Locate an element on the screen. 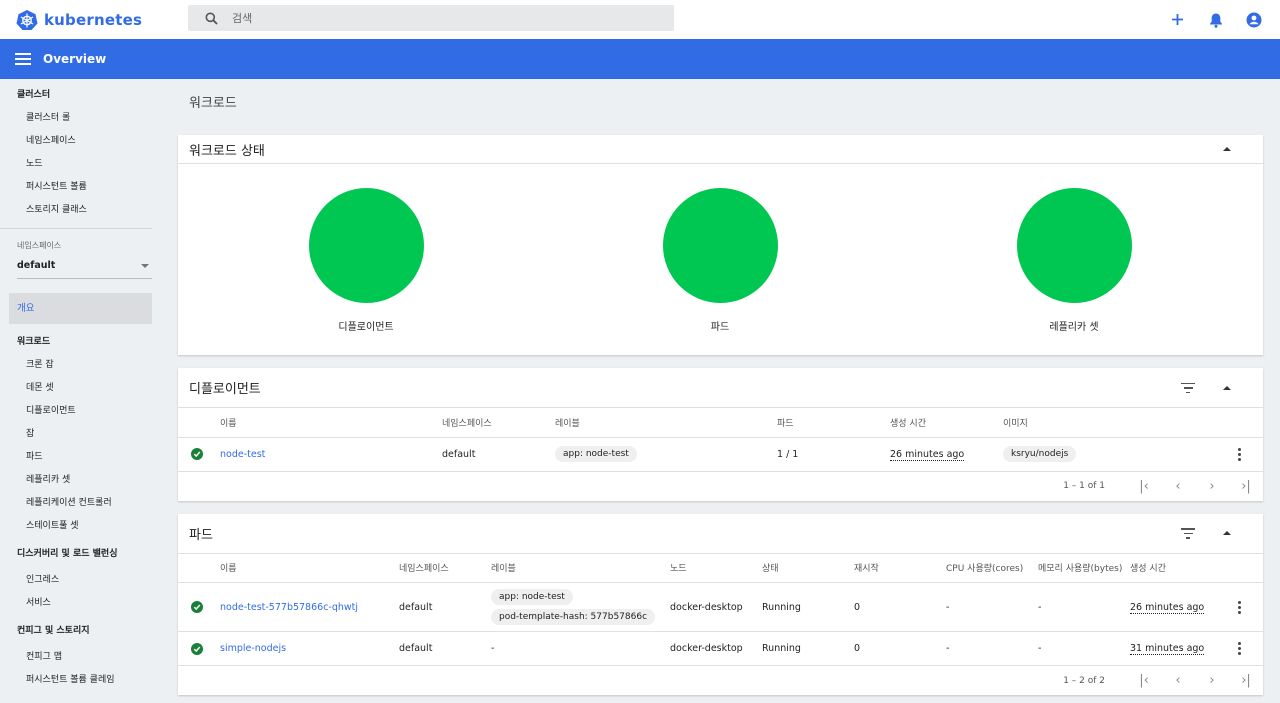  image-chip: ksryu/nodejs is located at coordinates (1040, 454).